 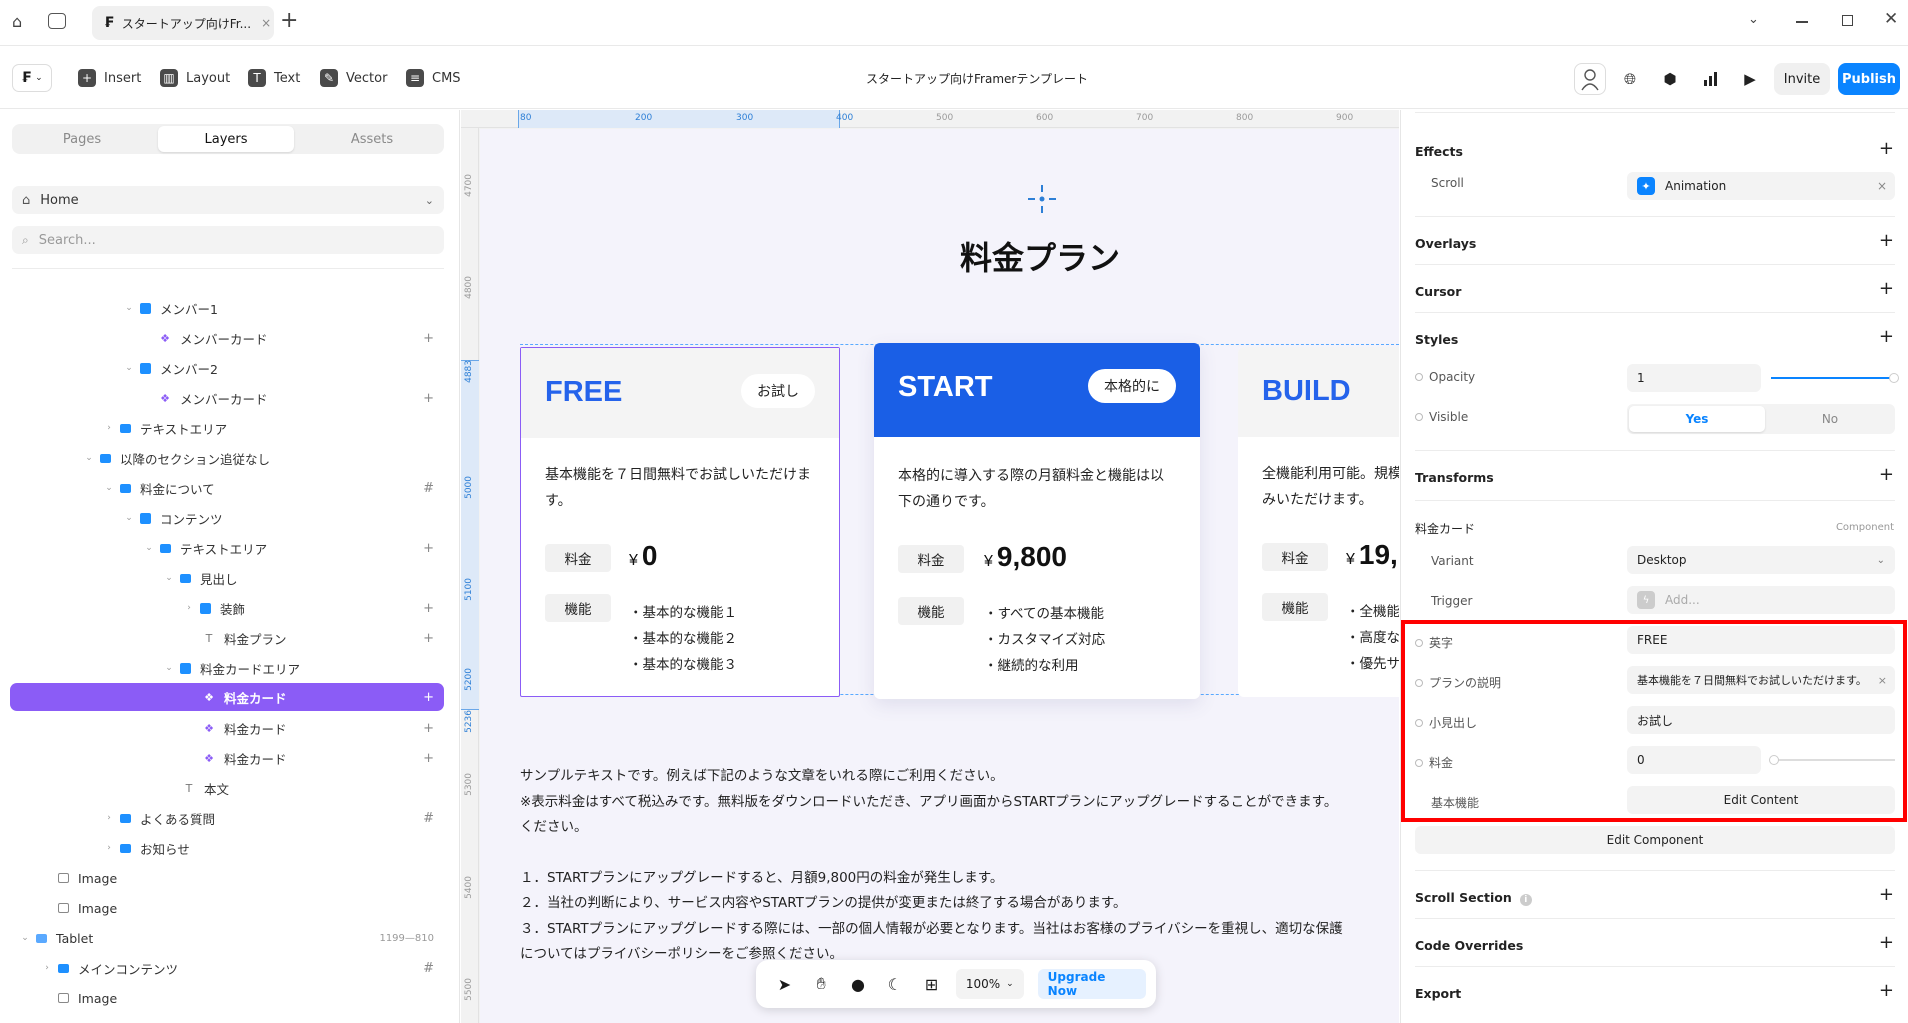 I want to click on publish-button: Publish, so click(x=1869, y=79).